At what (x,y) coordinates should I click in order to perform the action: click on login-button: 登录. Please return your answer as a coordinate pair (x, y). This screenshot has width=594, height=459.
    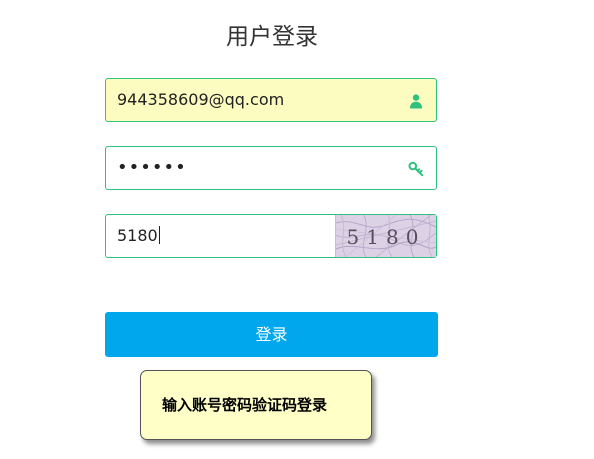
    Looking at the image, I should click on (271, 334).